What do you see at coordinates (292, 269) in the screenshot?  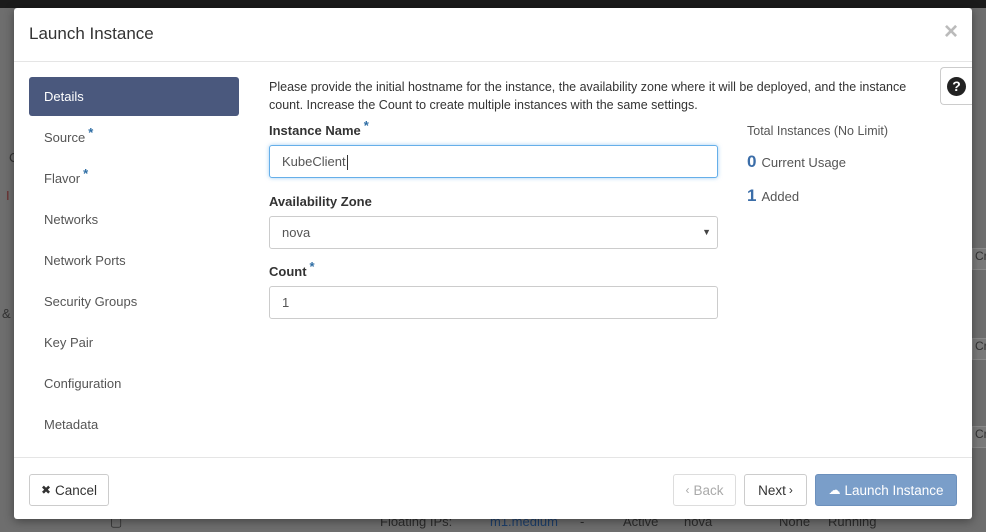 I see `count-label: Count *` at bounding box center [292, 269].